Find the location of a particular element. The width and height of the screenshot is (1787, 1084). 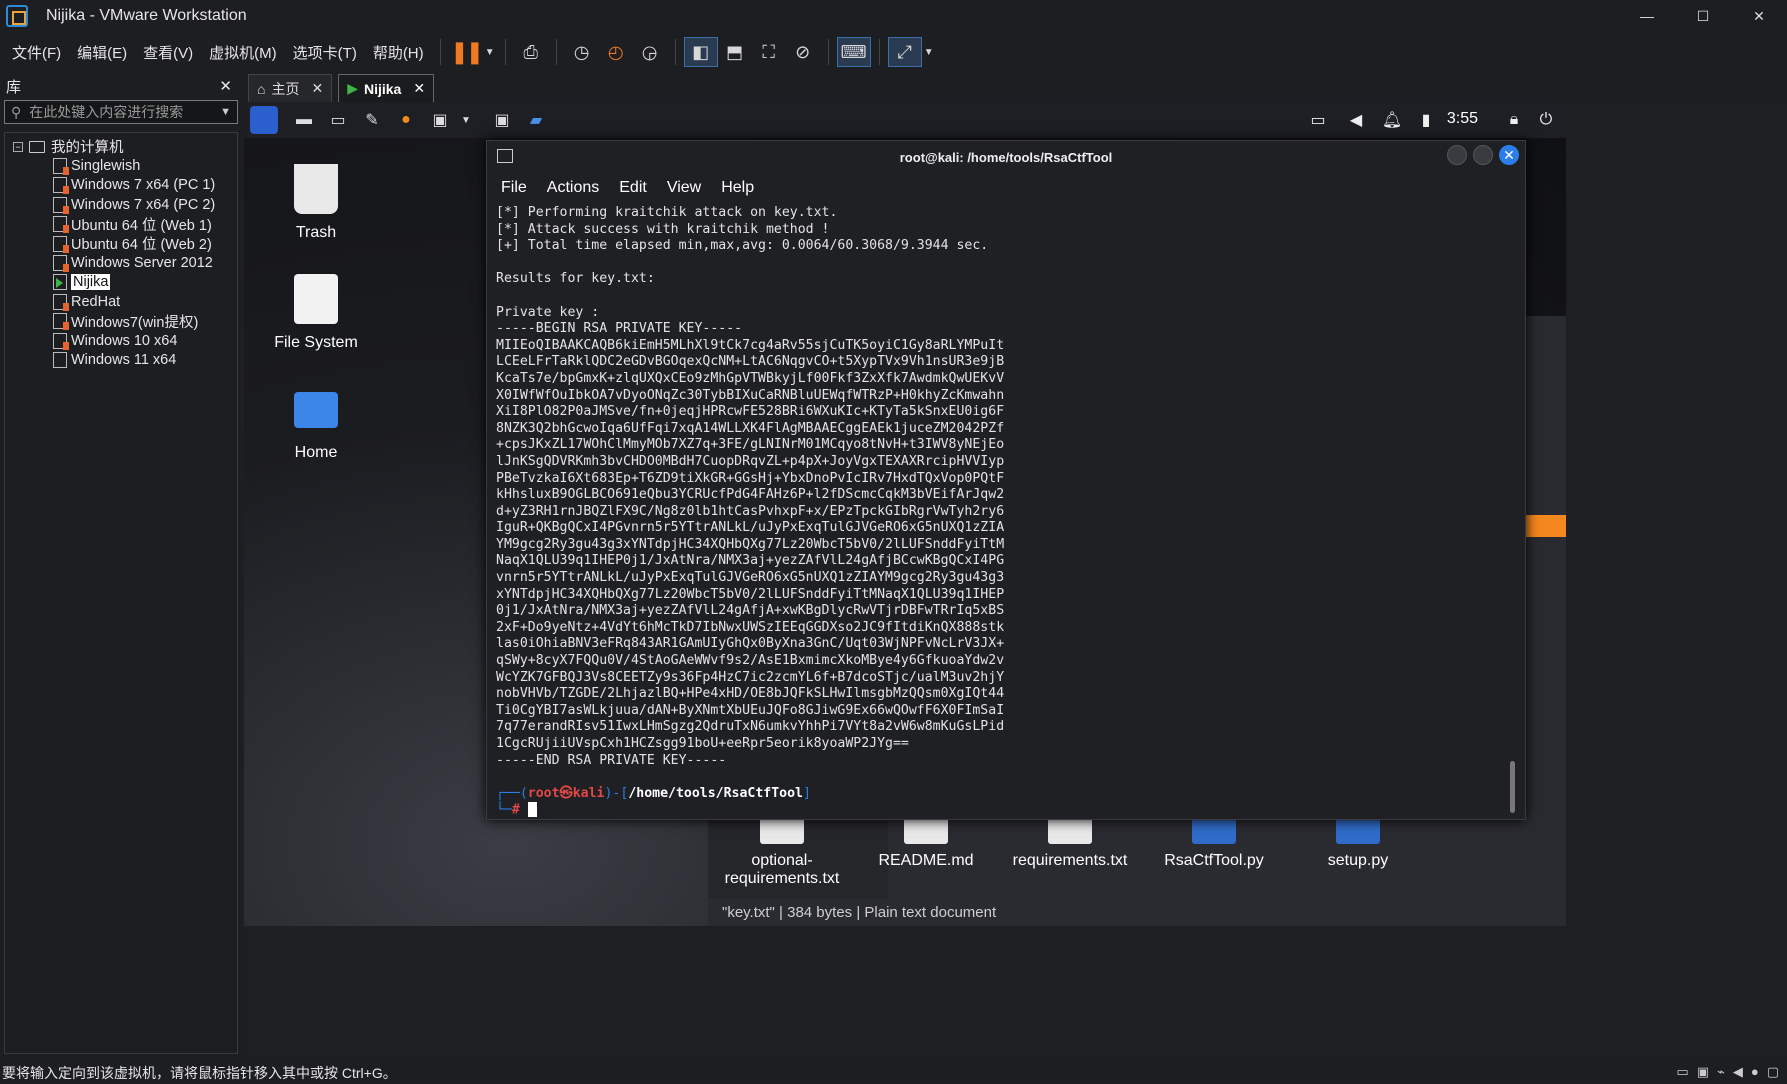

usb-icon: ⌁ is located at coordinates (1721, 1072).